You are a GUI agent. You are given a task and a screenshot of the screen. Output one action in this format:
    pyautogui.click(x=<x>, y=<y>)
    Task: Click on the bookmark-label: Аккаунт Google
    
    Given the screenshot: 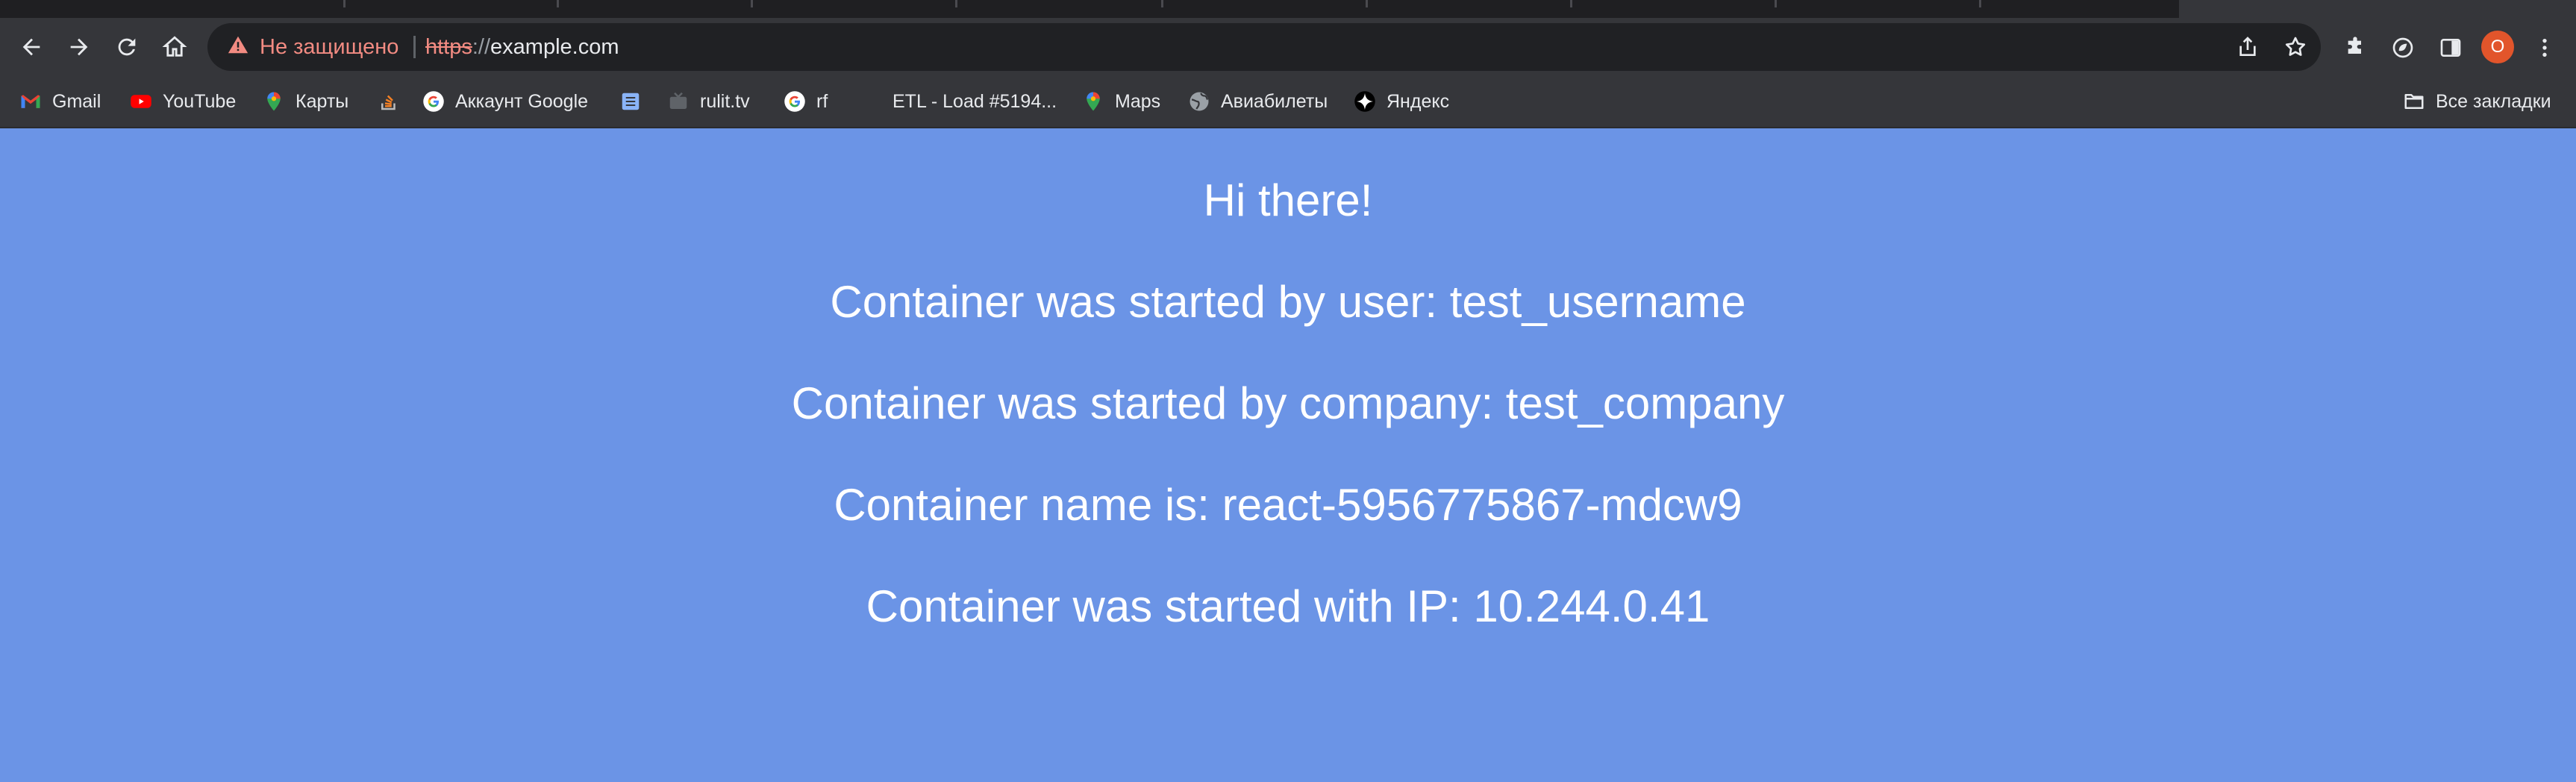 What is the action you would take?
    pyautogui.click(x=522, y=101)
    